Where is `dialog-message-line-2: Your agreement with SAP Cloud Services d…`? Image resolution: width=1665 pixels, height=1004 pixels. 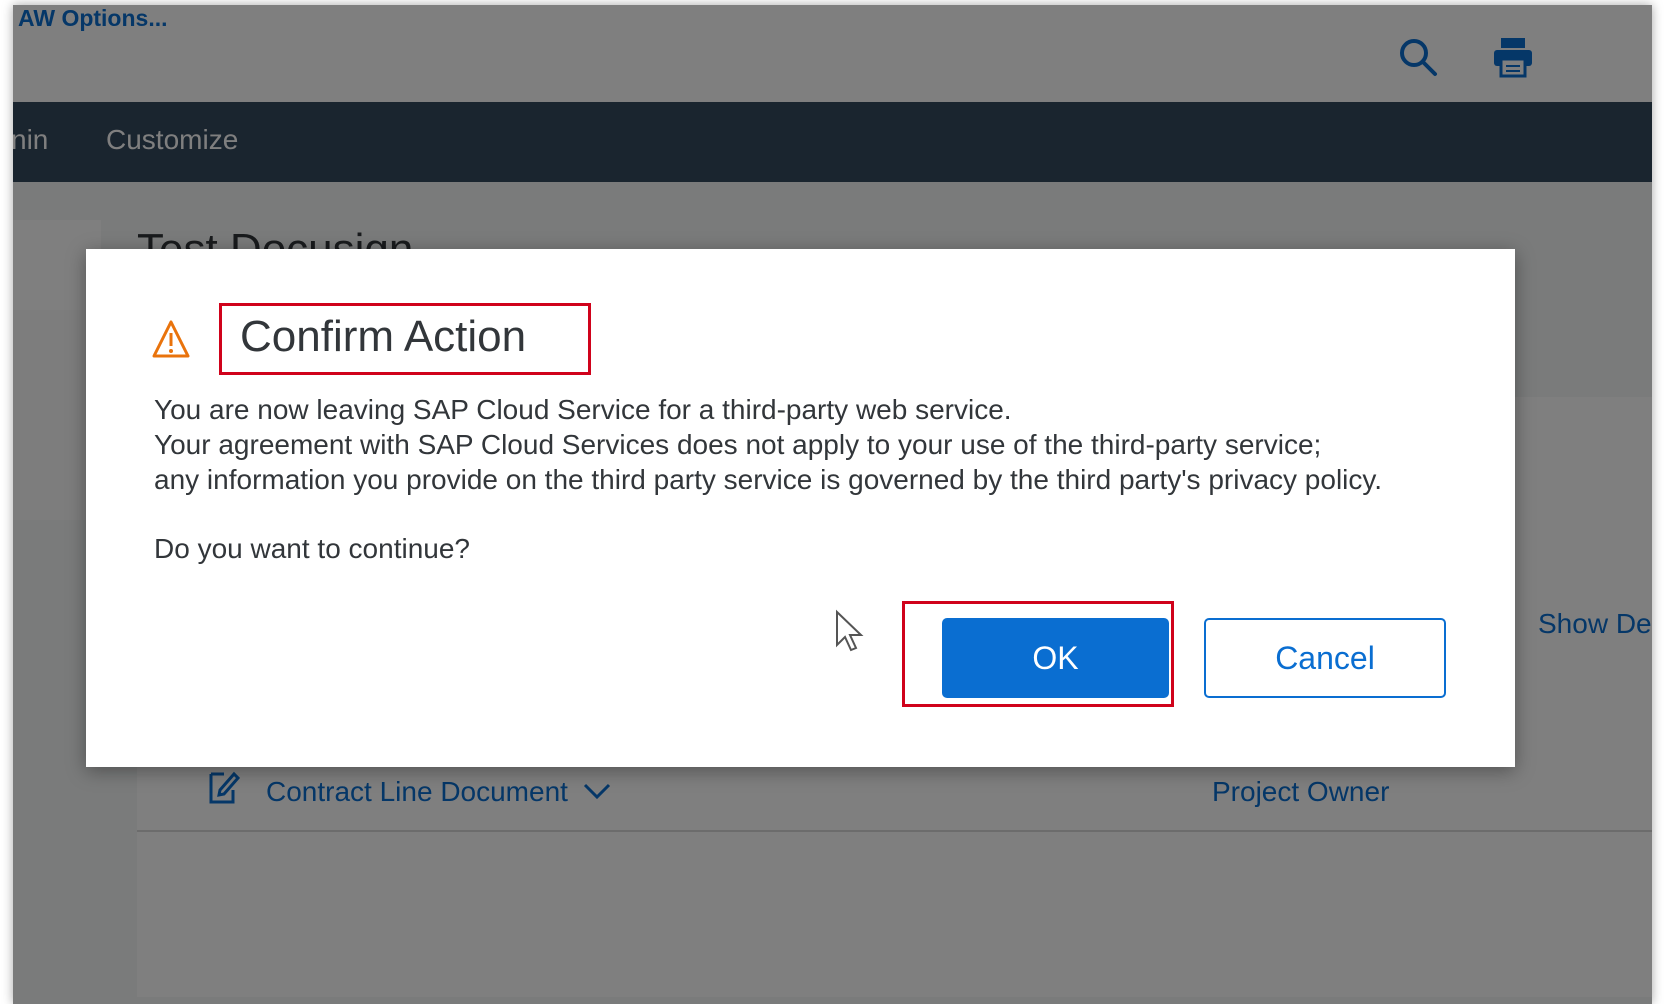 dialog-message-line-2: Your agreement with SAP Cloud Services d… is located at coordinates (738, 444).